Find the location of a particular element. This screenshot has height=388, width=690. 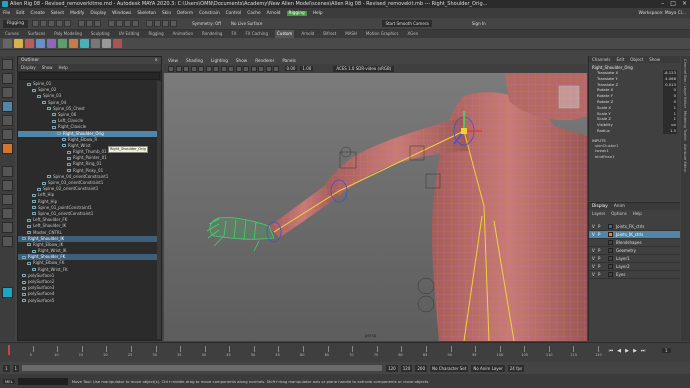

isolate-select-icon is located at coordinates (276, 68).